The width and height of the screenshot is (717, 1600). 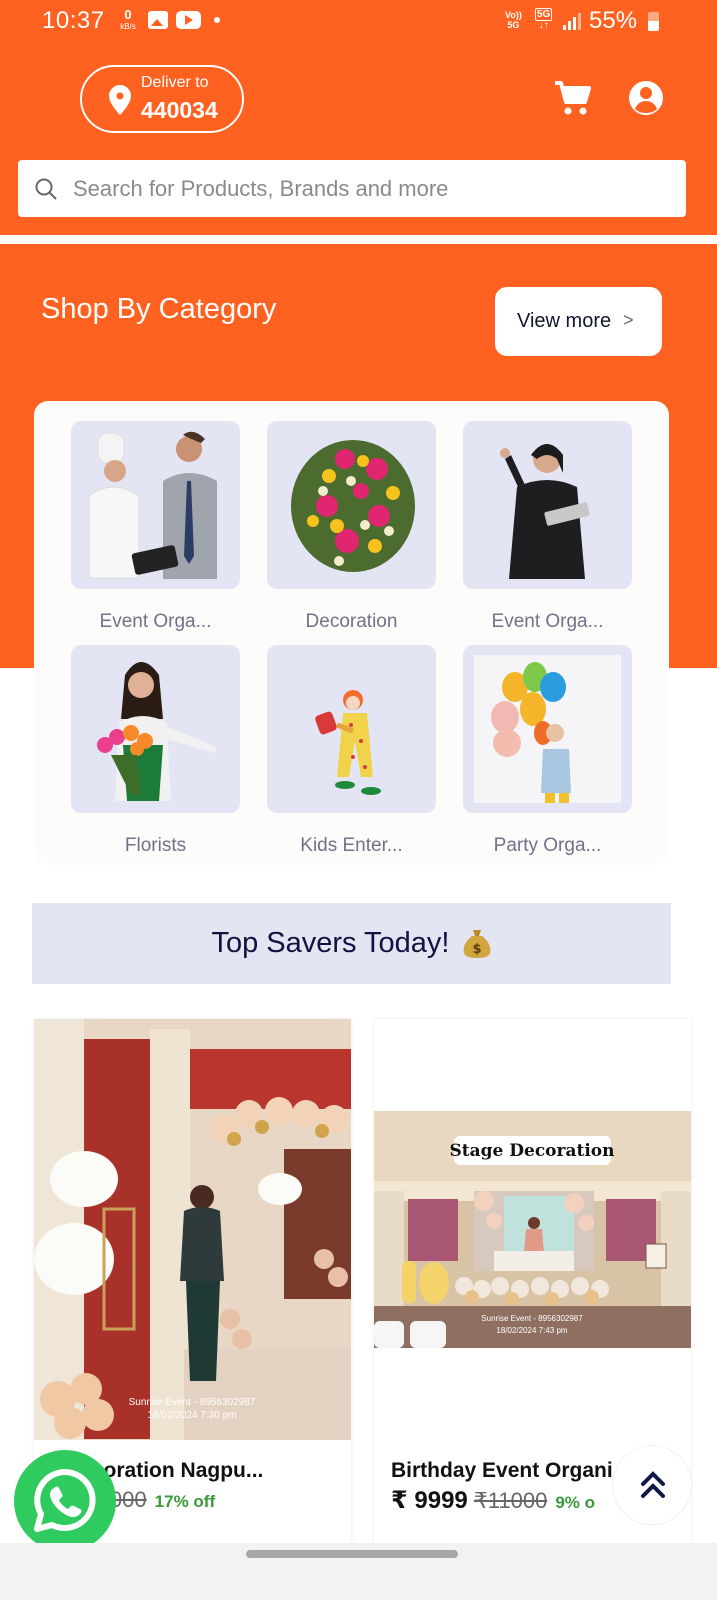 I want to click on image-watermark-date: 18/02/2024 7:43 pm, so click(x=532, y=1330).